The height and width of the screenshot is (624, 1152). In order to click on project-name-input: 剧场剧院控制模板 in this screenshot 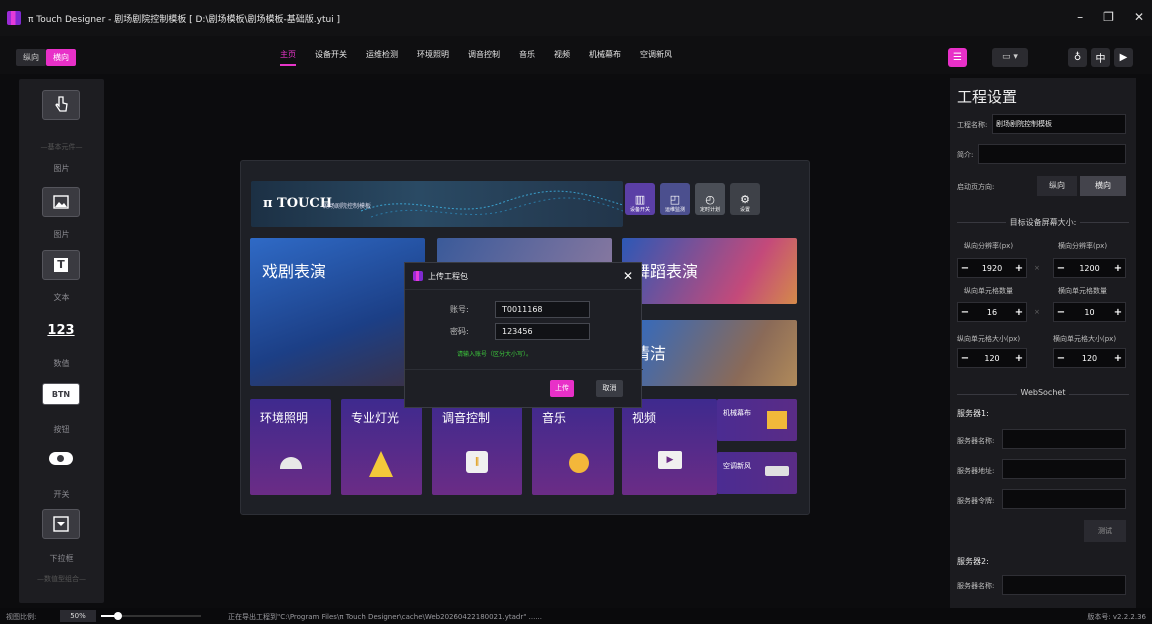, I will do `click(1059, 124)`.